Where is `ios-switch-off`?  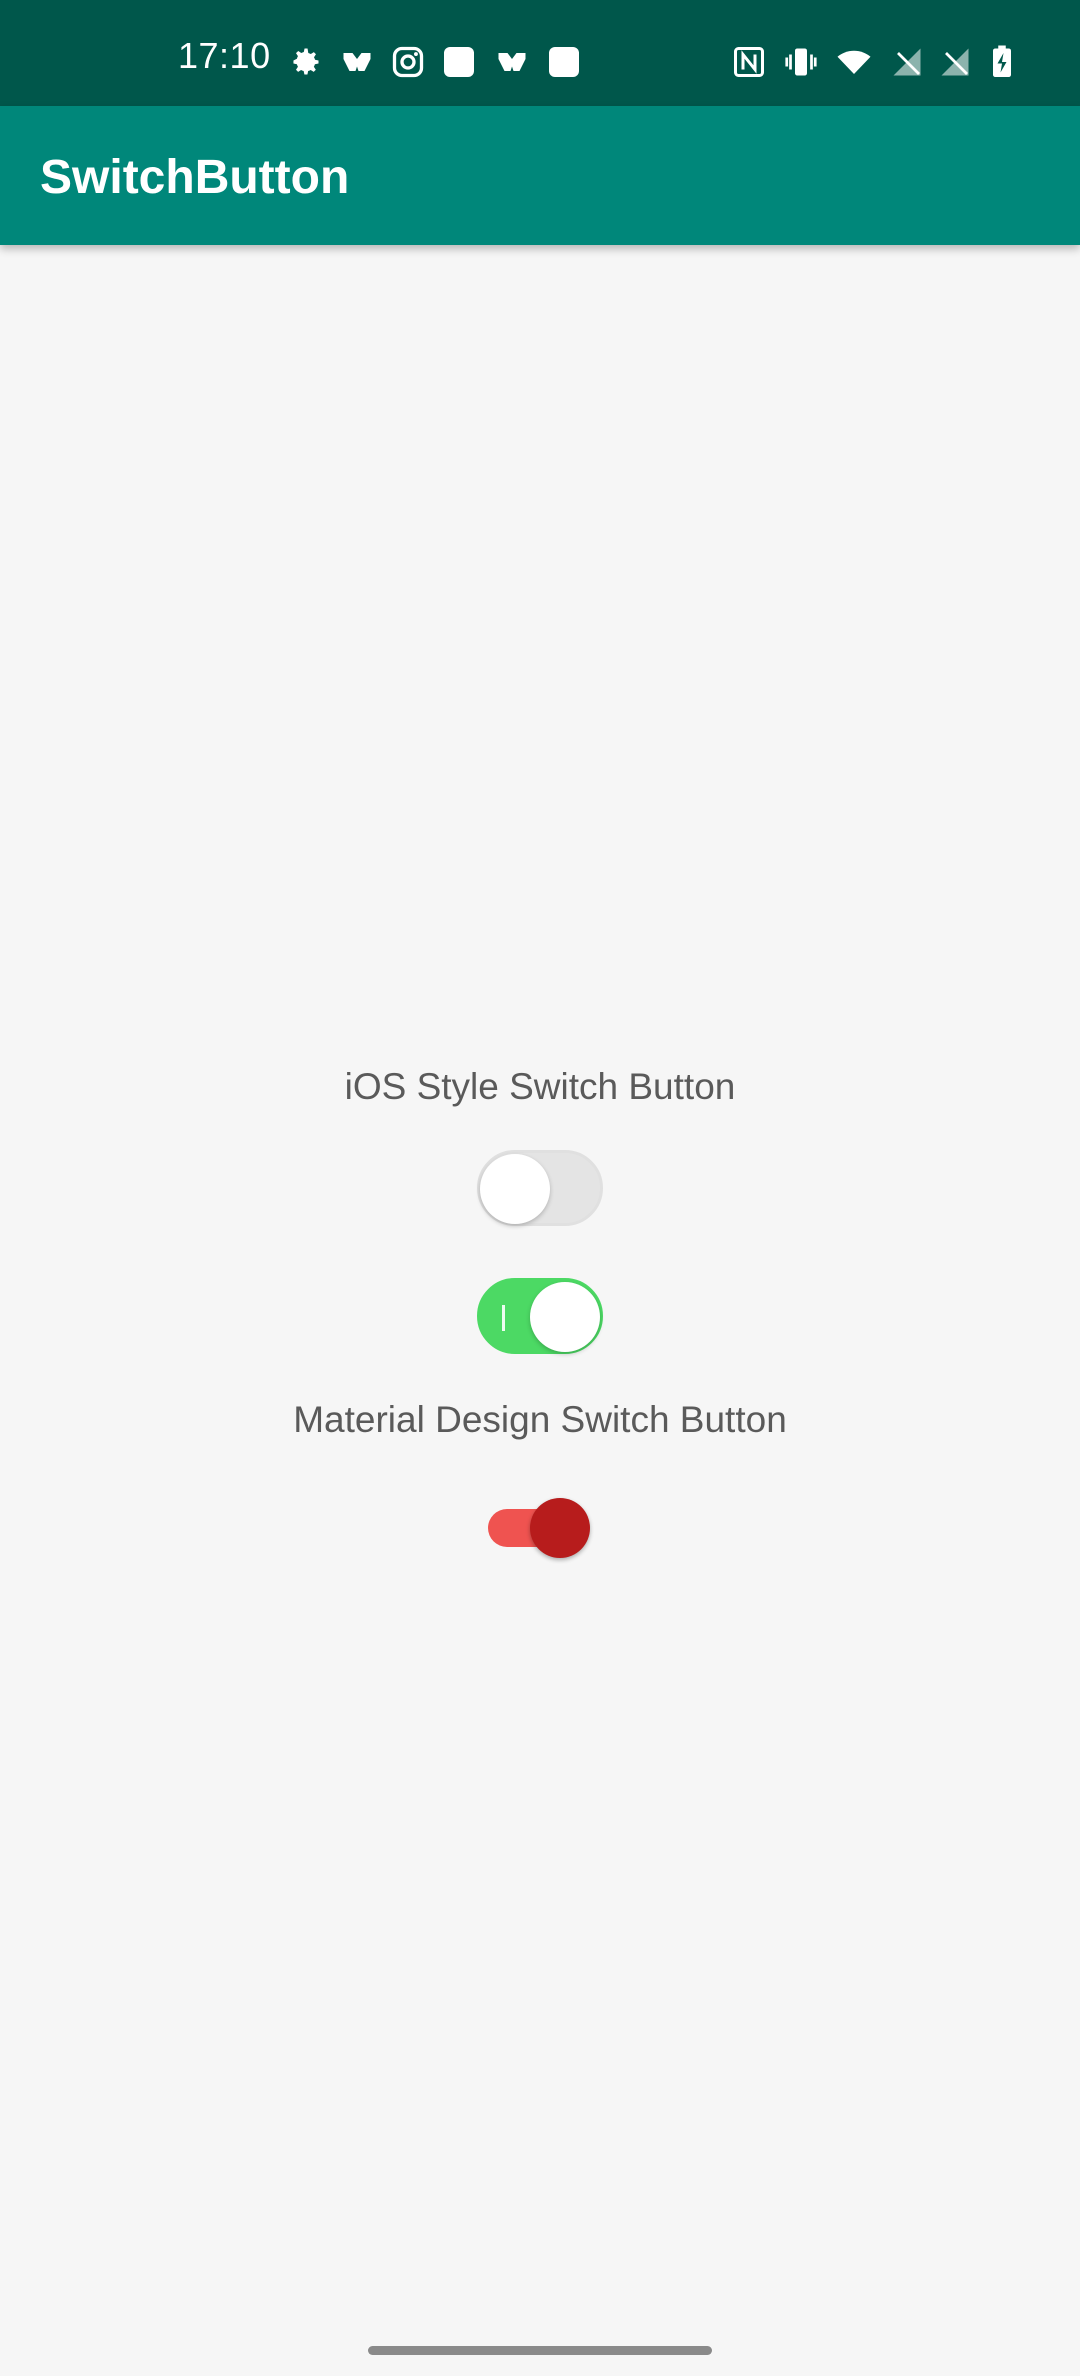
ios-switch-off is located at coordinates (540, 1188).